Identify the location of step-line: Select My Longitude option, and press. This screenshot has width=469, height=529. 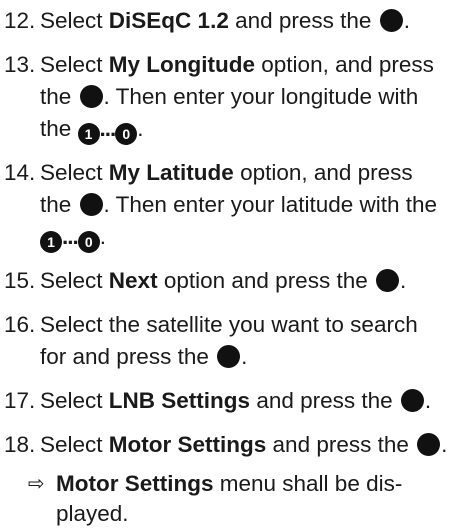
(254, 65).